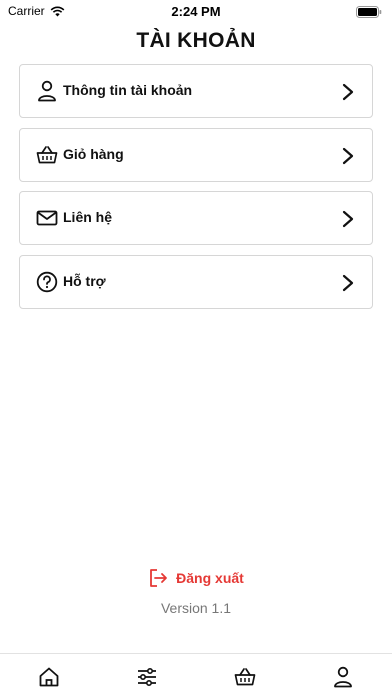  Describe the element at coordinates (47, 218) in the screenshot. I see `mail-icon` at that location.